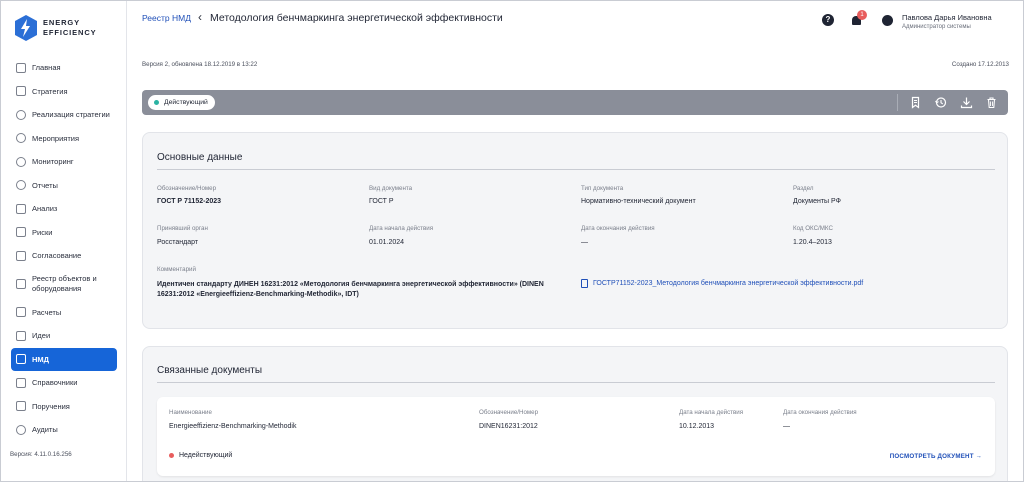 Image resolution: width=1024 pixels, height=482 pixels. What do you see at coordinates (64, 139) in the screenshot?
I see `sidebar-item-events: Мероприятия` at bounding box center [64, 139].